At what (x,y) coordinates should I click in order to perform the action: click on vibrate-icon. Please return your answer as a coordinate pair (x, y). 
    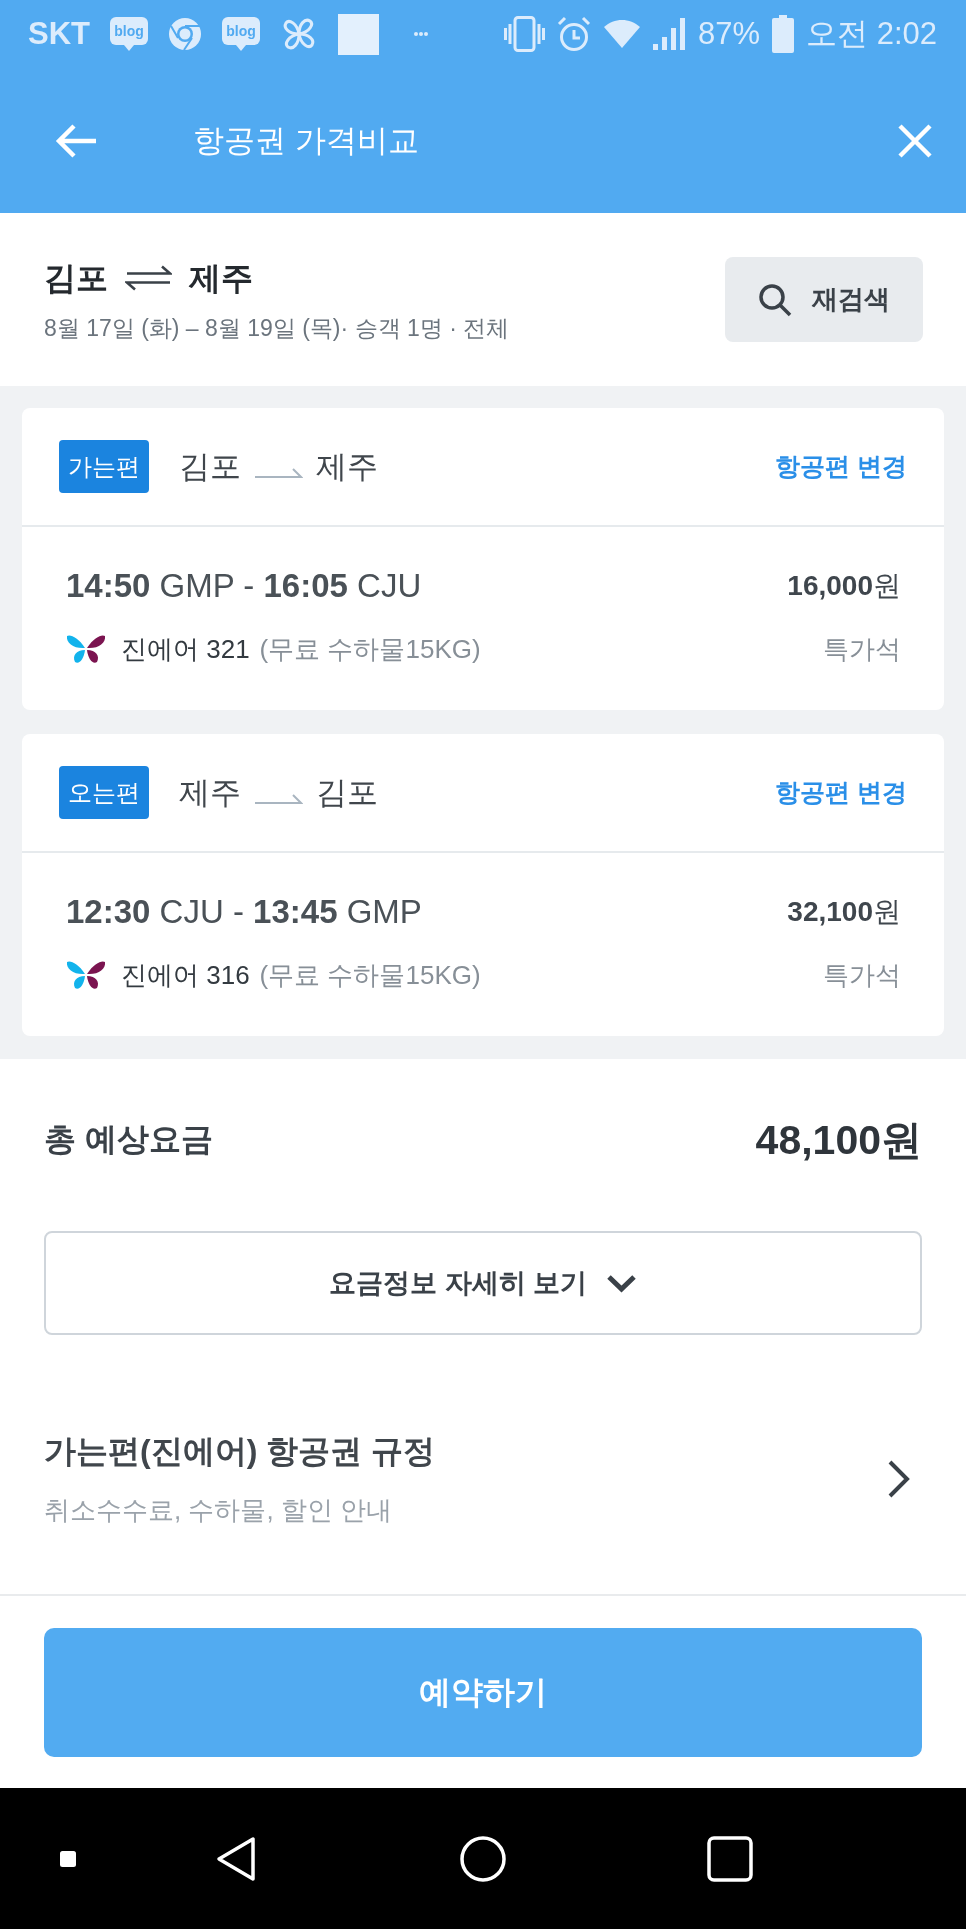
    Looking at the image, I should click on (524, 34).